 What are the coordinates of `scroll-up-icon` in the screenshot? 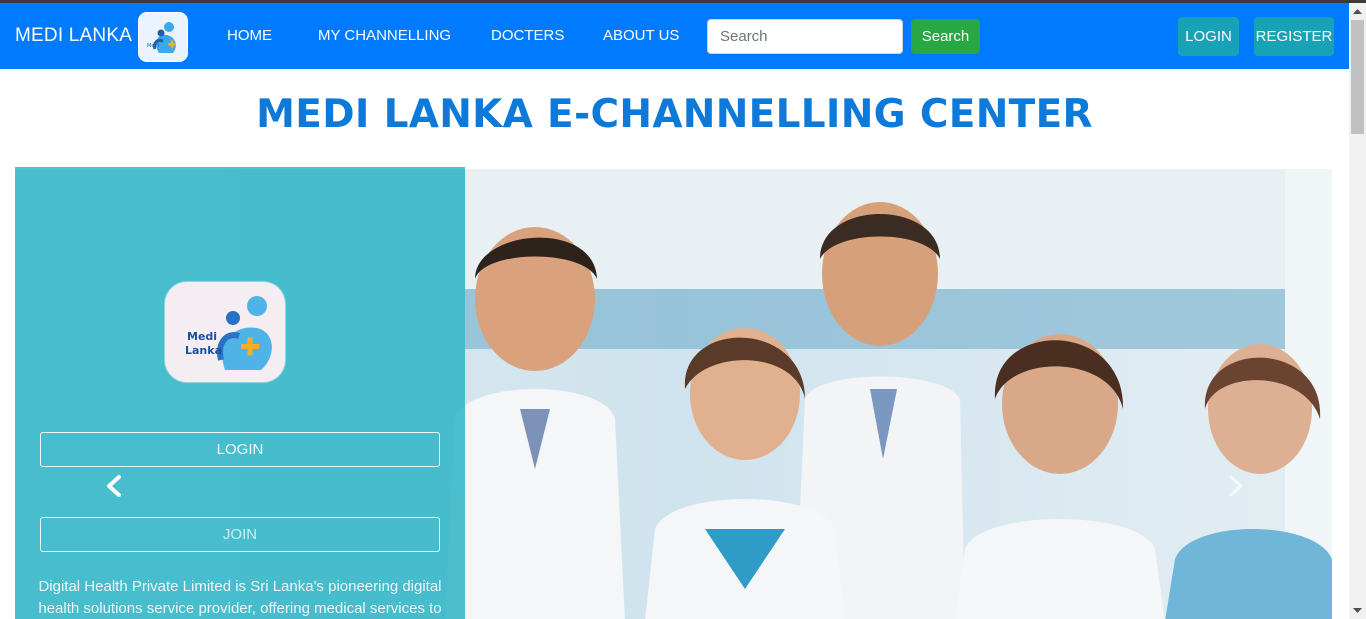 It's located at (1357, 11).